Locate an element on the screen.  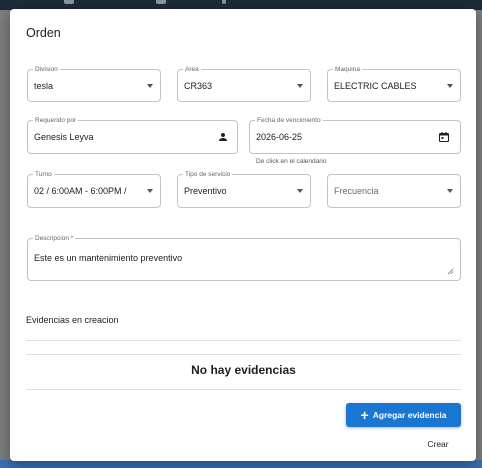
area-label: Area is located at coordinates (192, 69).